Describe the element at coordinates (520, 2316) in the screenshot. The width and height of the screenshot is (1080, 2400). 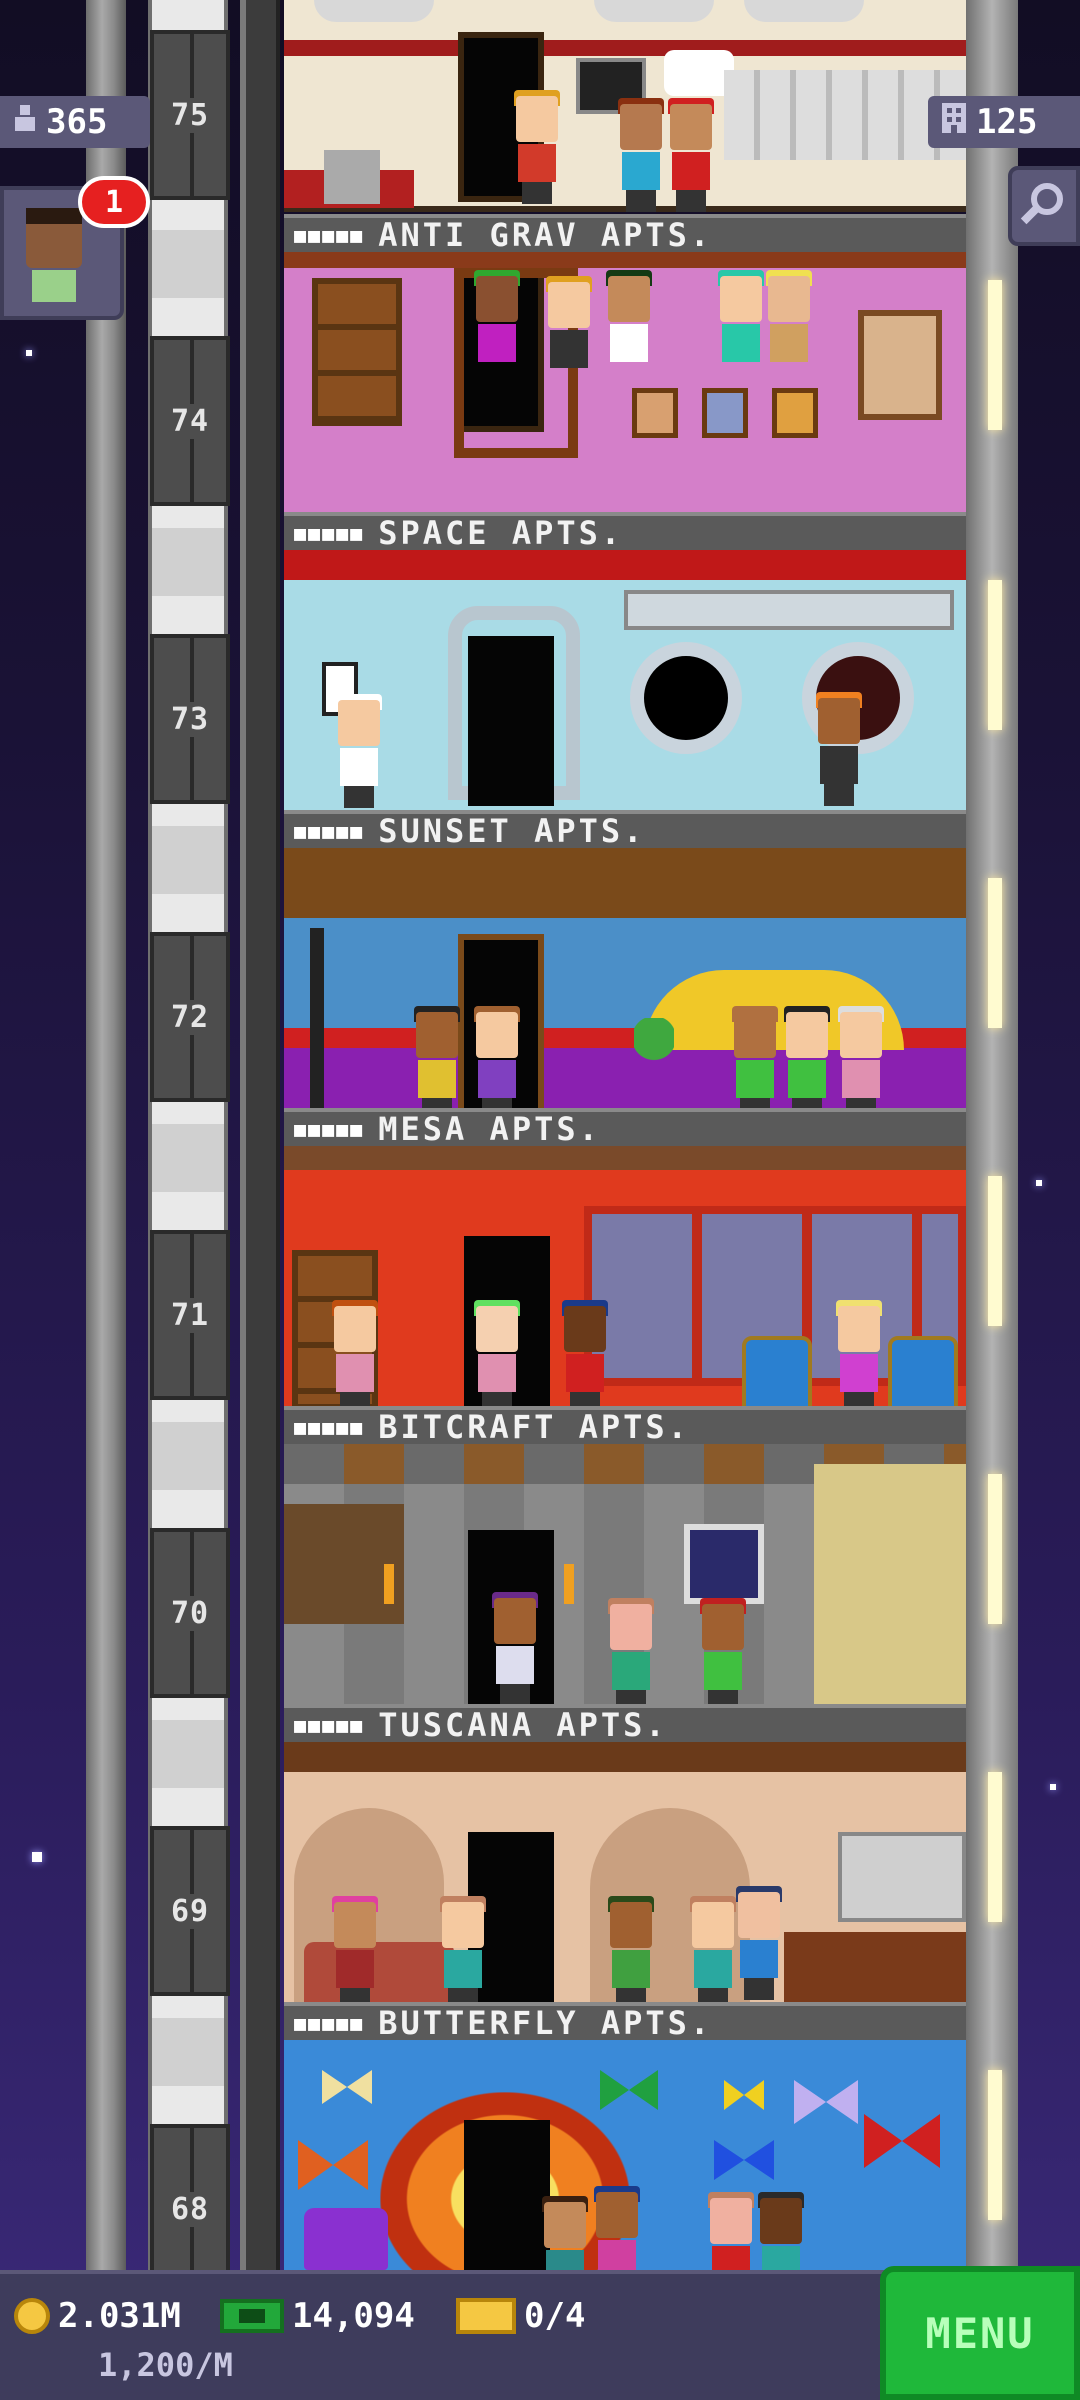
I see `tickets-display: 0/4` at that location.